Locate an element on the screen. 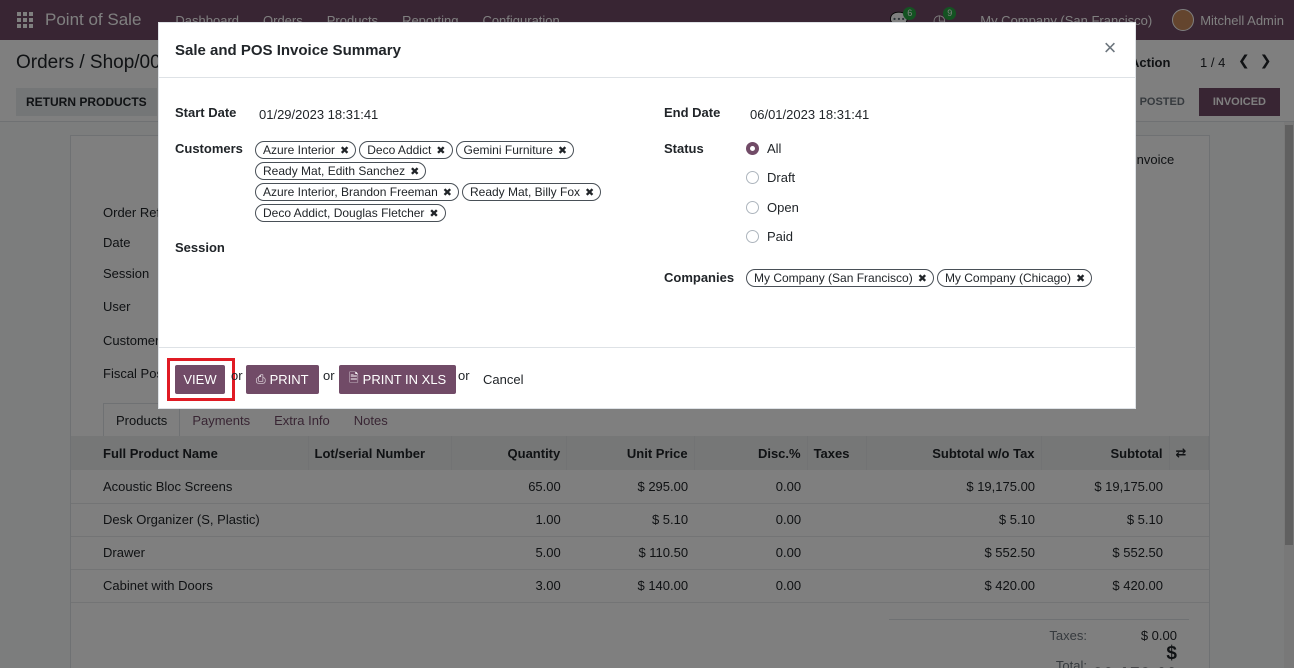  customers-label: Customers is located at coordinates (209, 148).